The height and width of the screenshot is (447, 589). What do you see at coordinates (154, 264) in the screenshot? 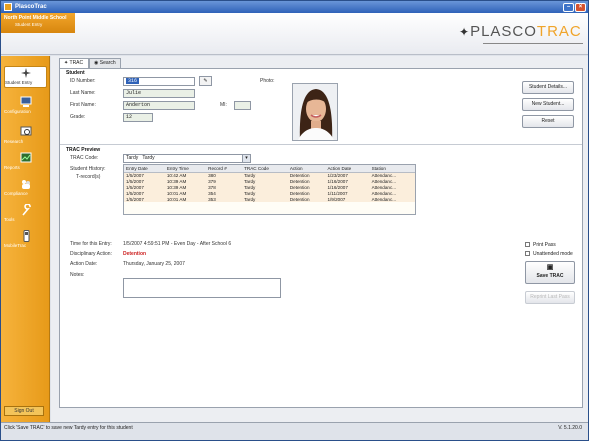
I see `action-date-value: Thursday, January 25, 2007` at bounding box center [154, 264].